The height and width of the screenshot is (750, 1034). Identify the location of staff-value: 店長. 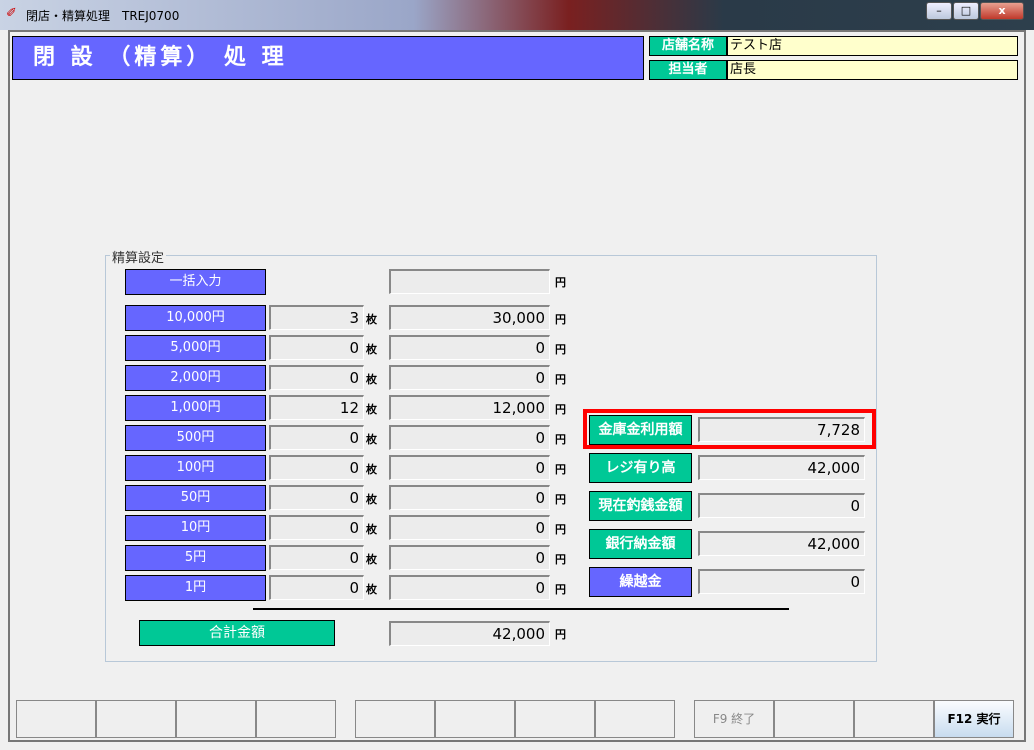
(872, 70).